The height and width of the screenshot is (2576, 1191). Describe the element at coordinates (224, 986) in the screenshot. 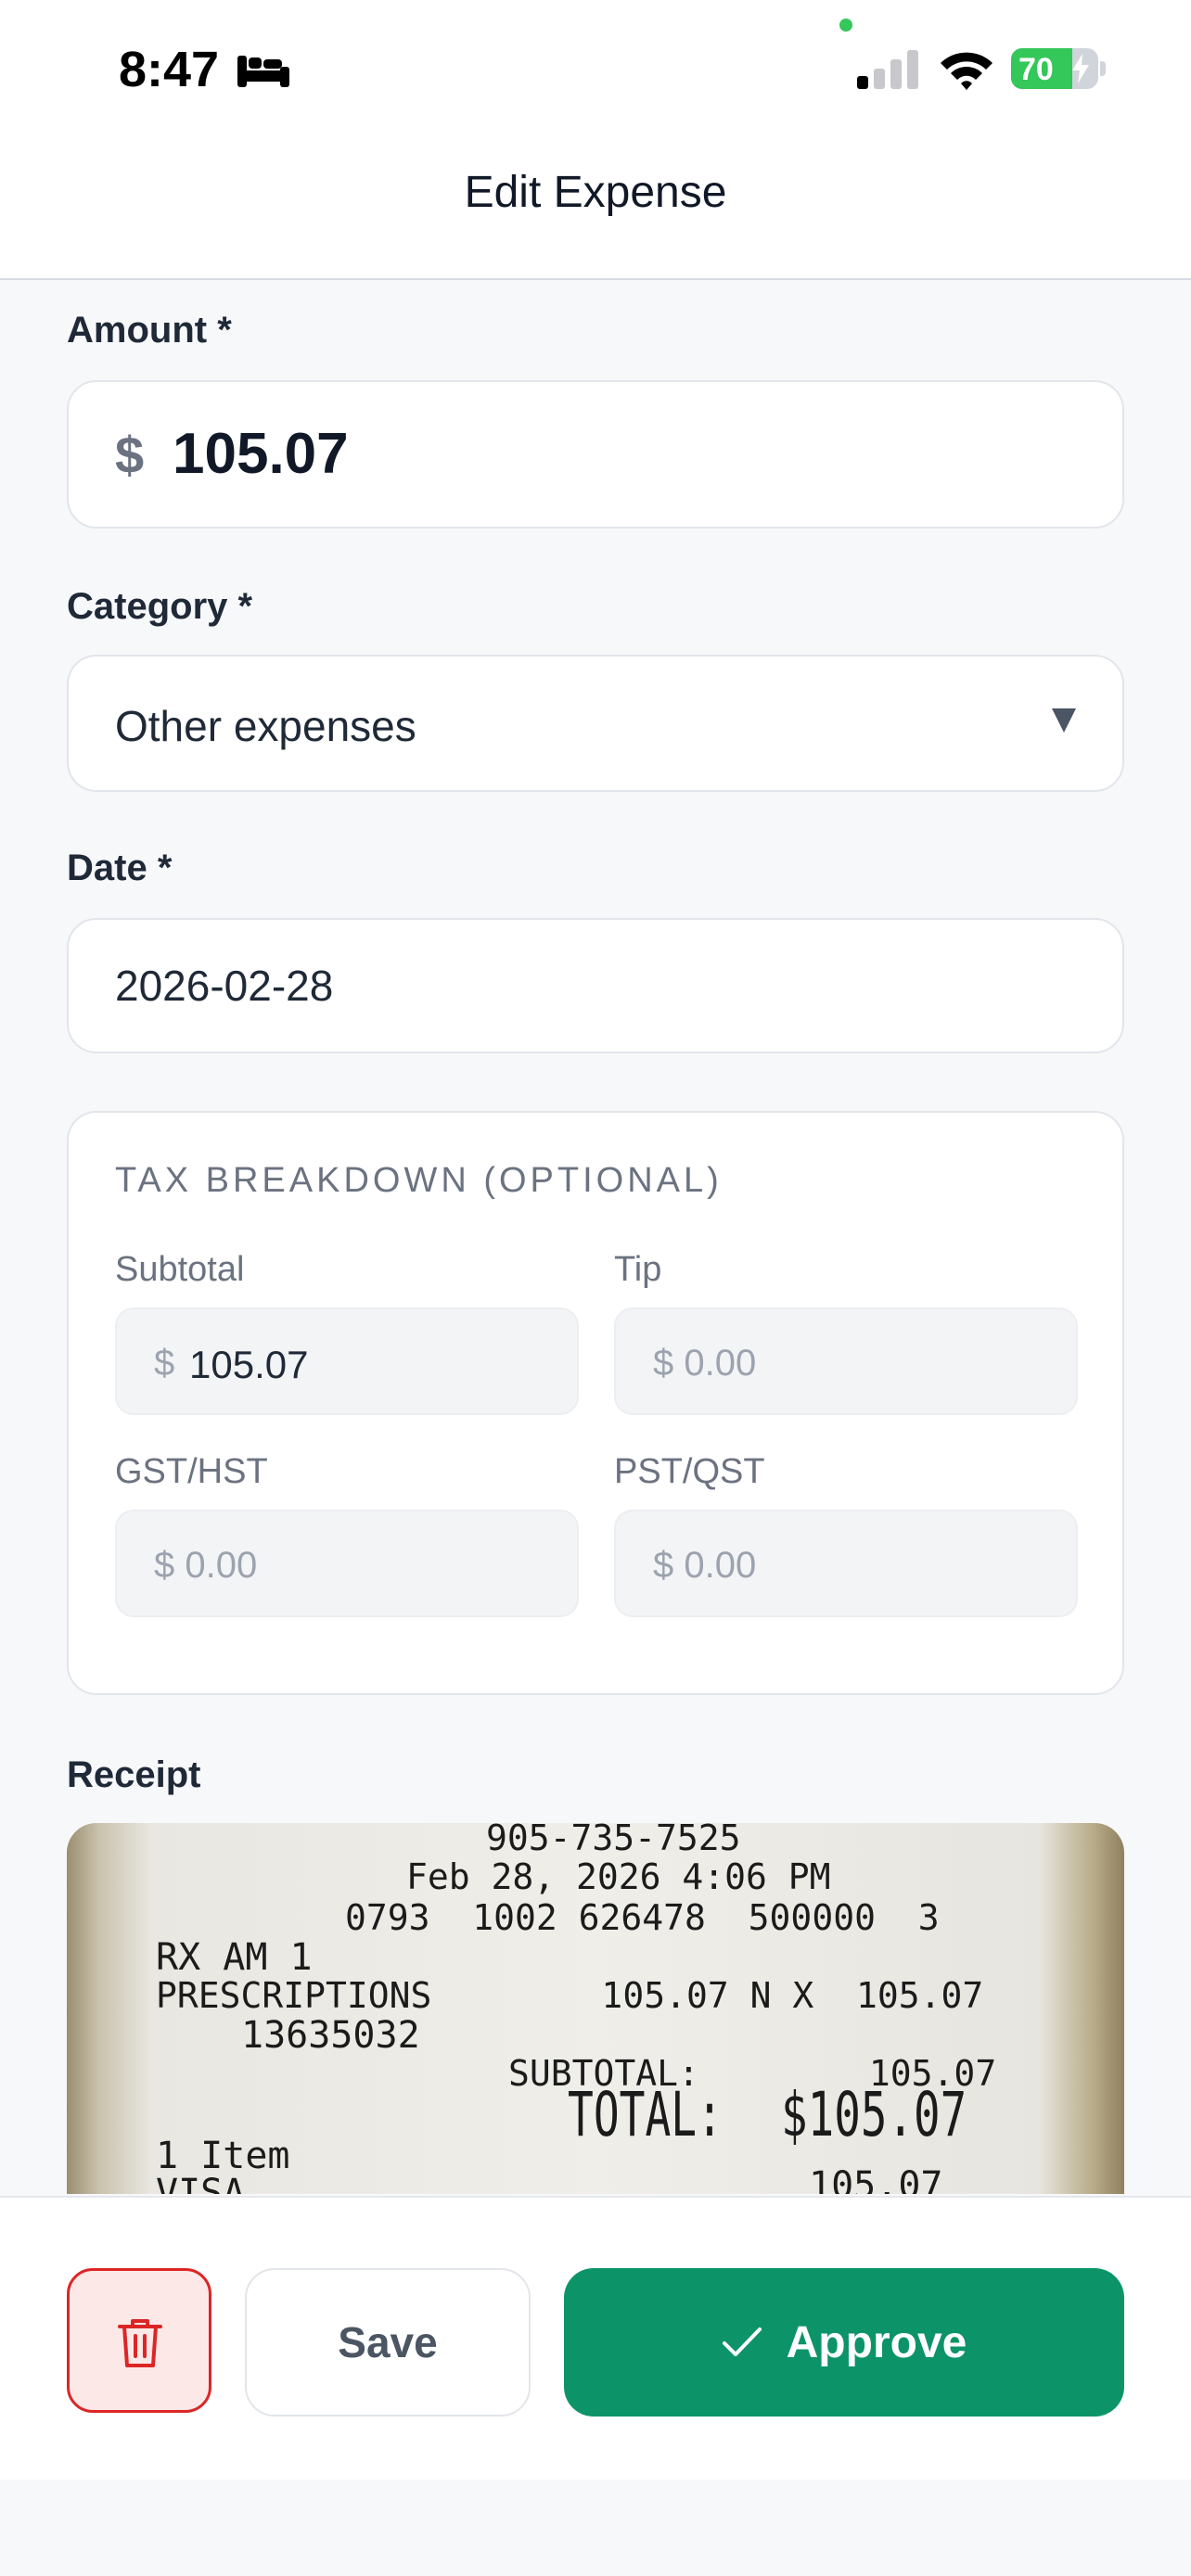

I see `date-value: 2026-02-28` at that location.